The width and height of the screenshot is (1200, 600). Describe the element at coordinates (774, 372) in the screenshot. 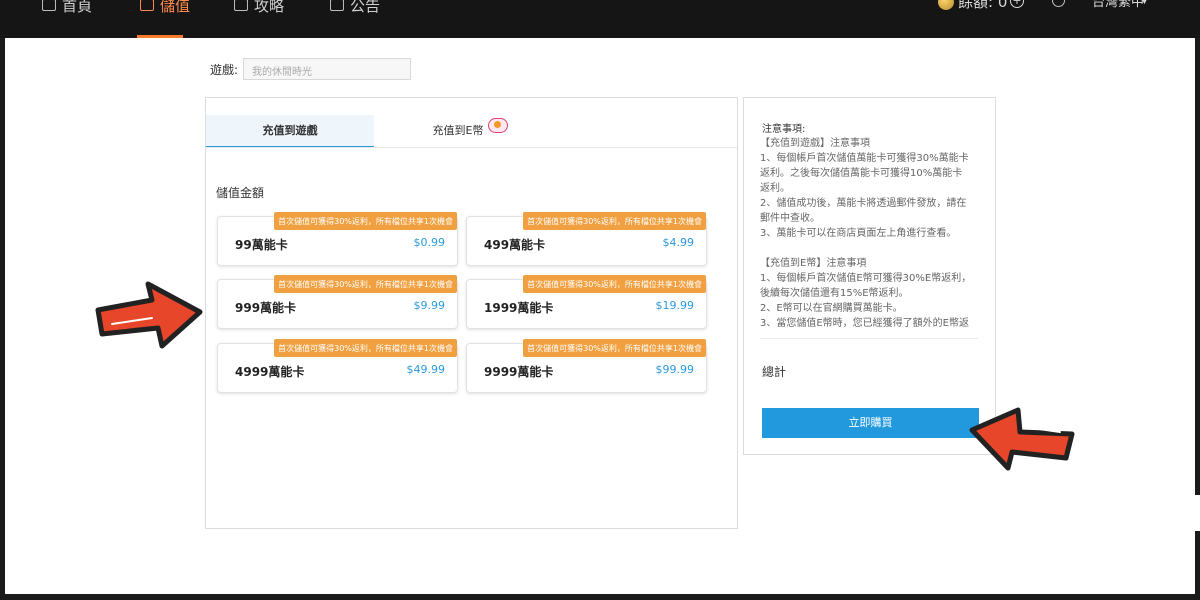

I see `total-label: 總計` at that location.